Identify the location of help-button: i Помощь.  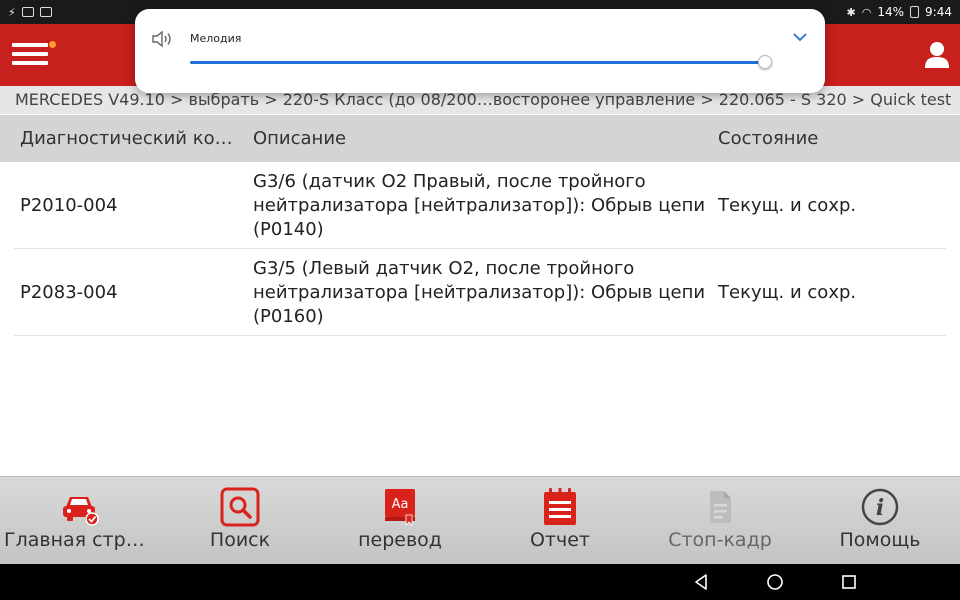
(880, 521).